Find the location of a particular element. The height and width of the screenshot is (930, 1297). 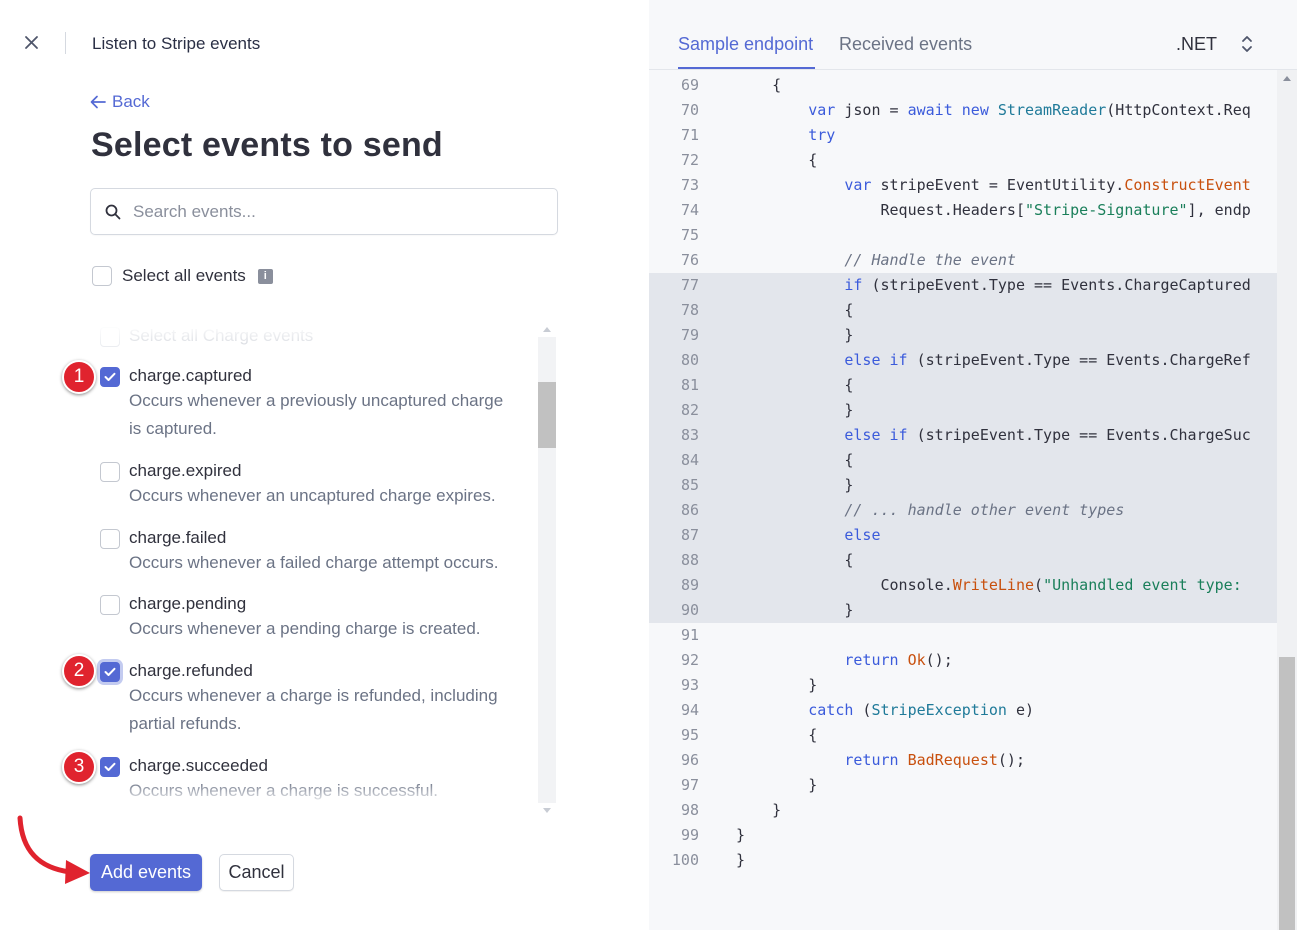

code-text: // ... handle other event types is located at coordinates (984, 510).